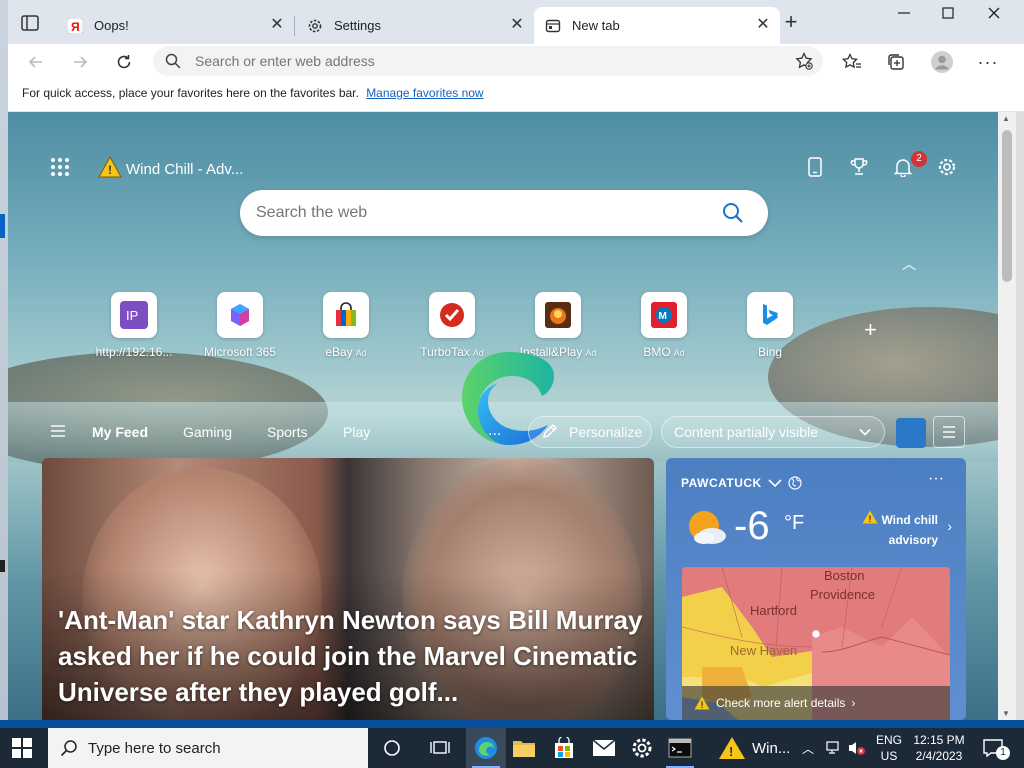 This screenshot has height=768, width=1024. I want to click on back-button, so click(36, 62).